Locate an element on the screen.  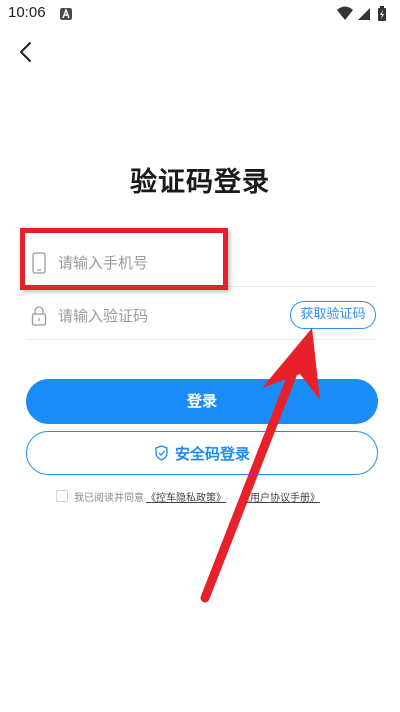
page-title: 验证码登录 is located at coordinates (200, 182).